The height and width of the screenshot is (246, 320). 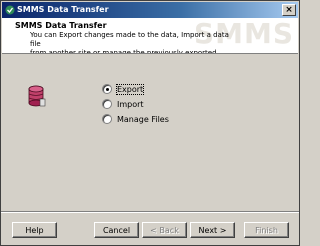 What do you see at coordinates (107, 119) in the screenshot?
I see `manage-files-radio` at bounding box center [107, 119].